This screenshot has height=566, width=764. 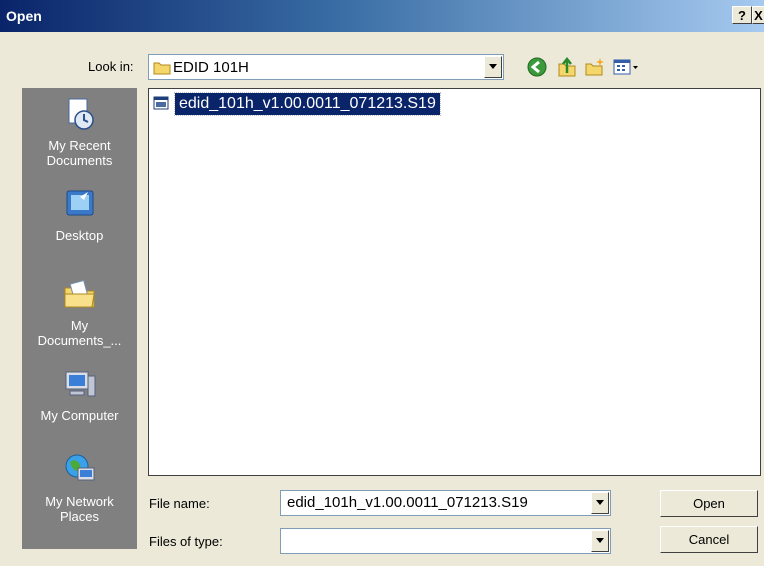 I want to click on place-my-network-places: My Network Places, so click(x=79, y=488).